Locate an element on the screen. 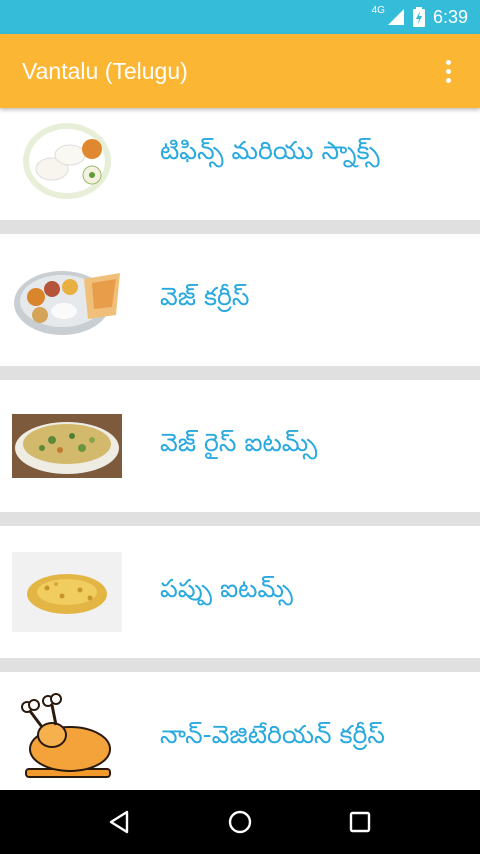 Image resolution: width=480 pixels, height=854 pixels. list-item: టిఫిన్స్ మరియు స్నాక్స్ is located at coordinates (240, 164).